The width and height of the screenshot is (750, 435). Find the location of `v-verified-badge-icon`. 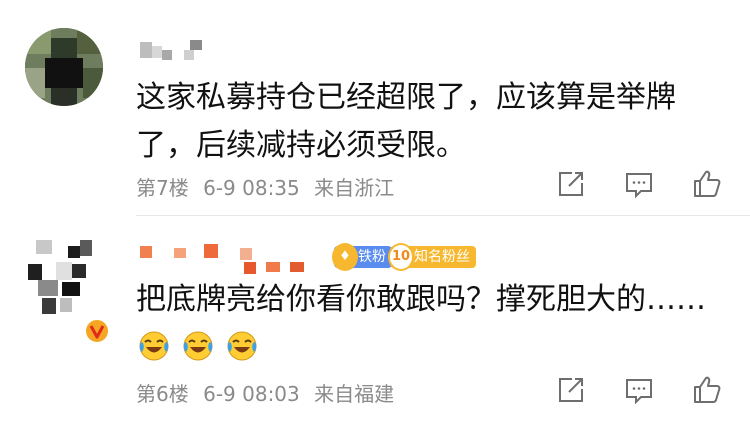

v-verified-badge-icon is located at coordinates (97, 331).